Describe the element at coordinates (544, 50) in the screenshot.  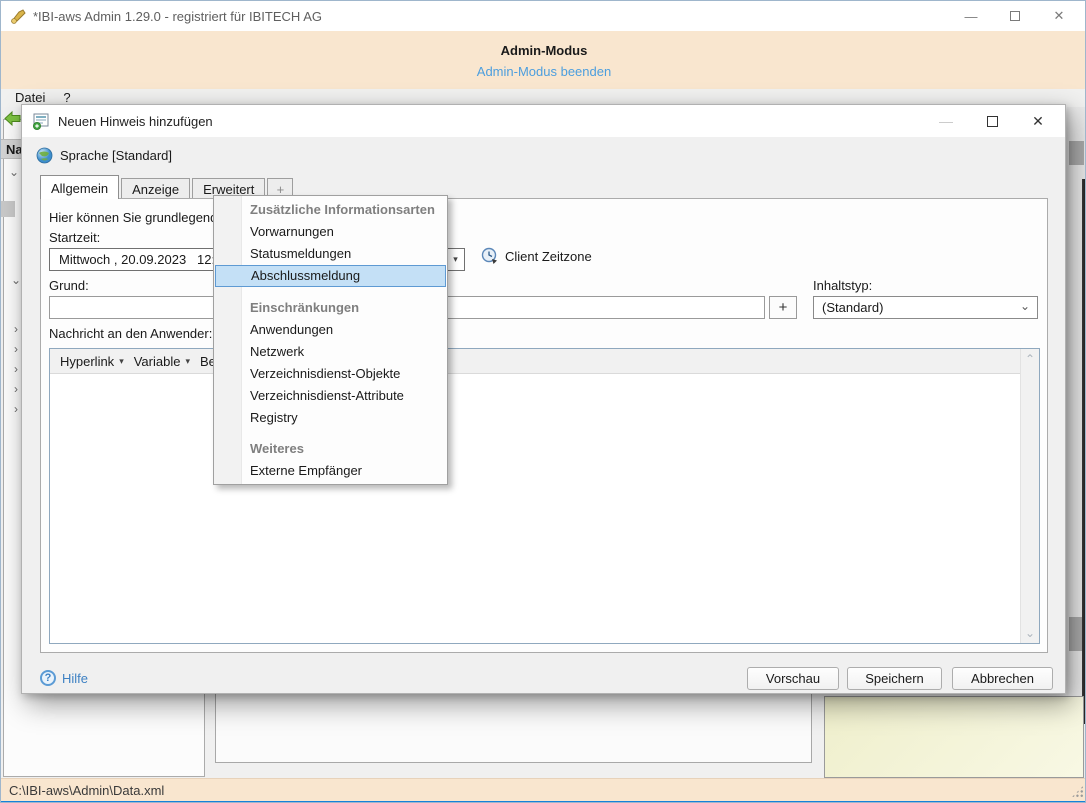
I see `admin-mode-title: Admin-Modus` at that location.